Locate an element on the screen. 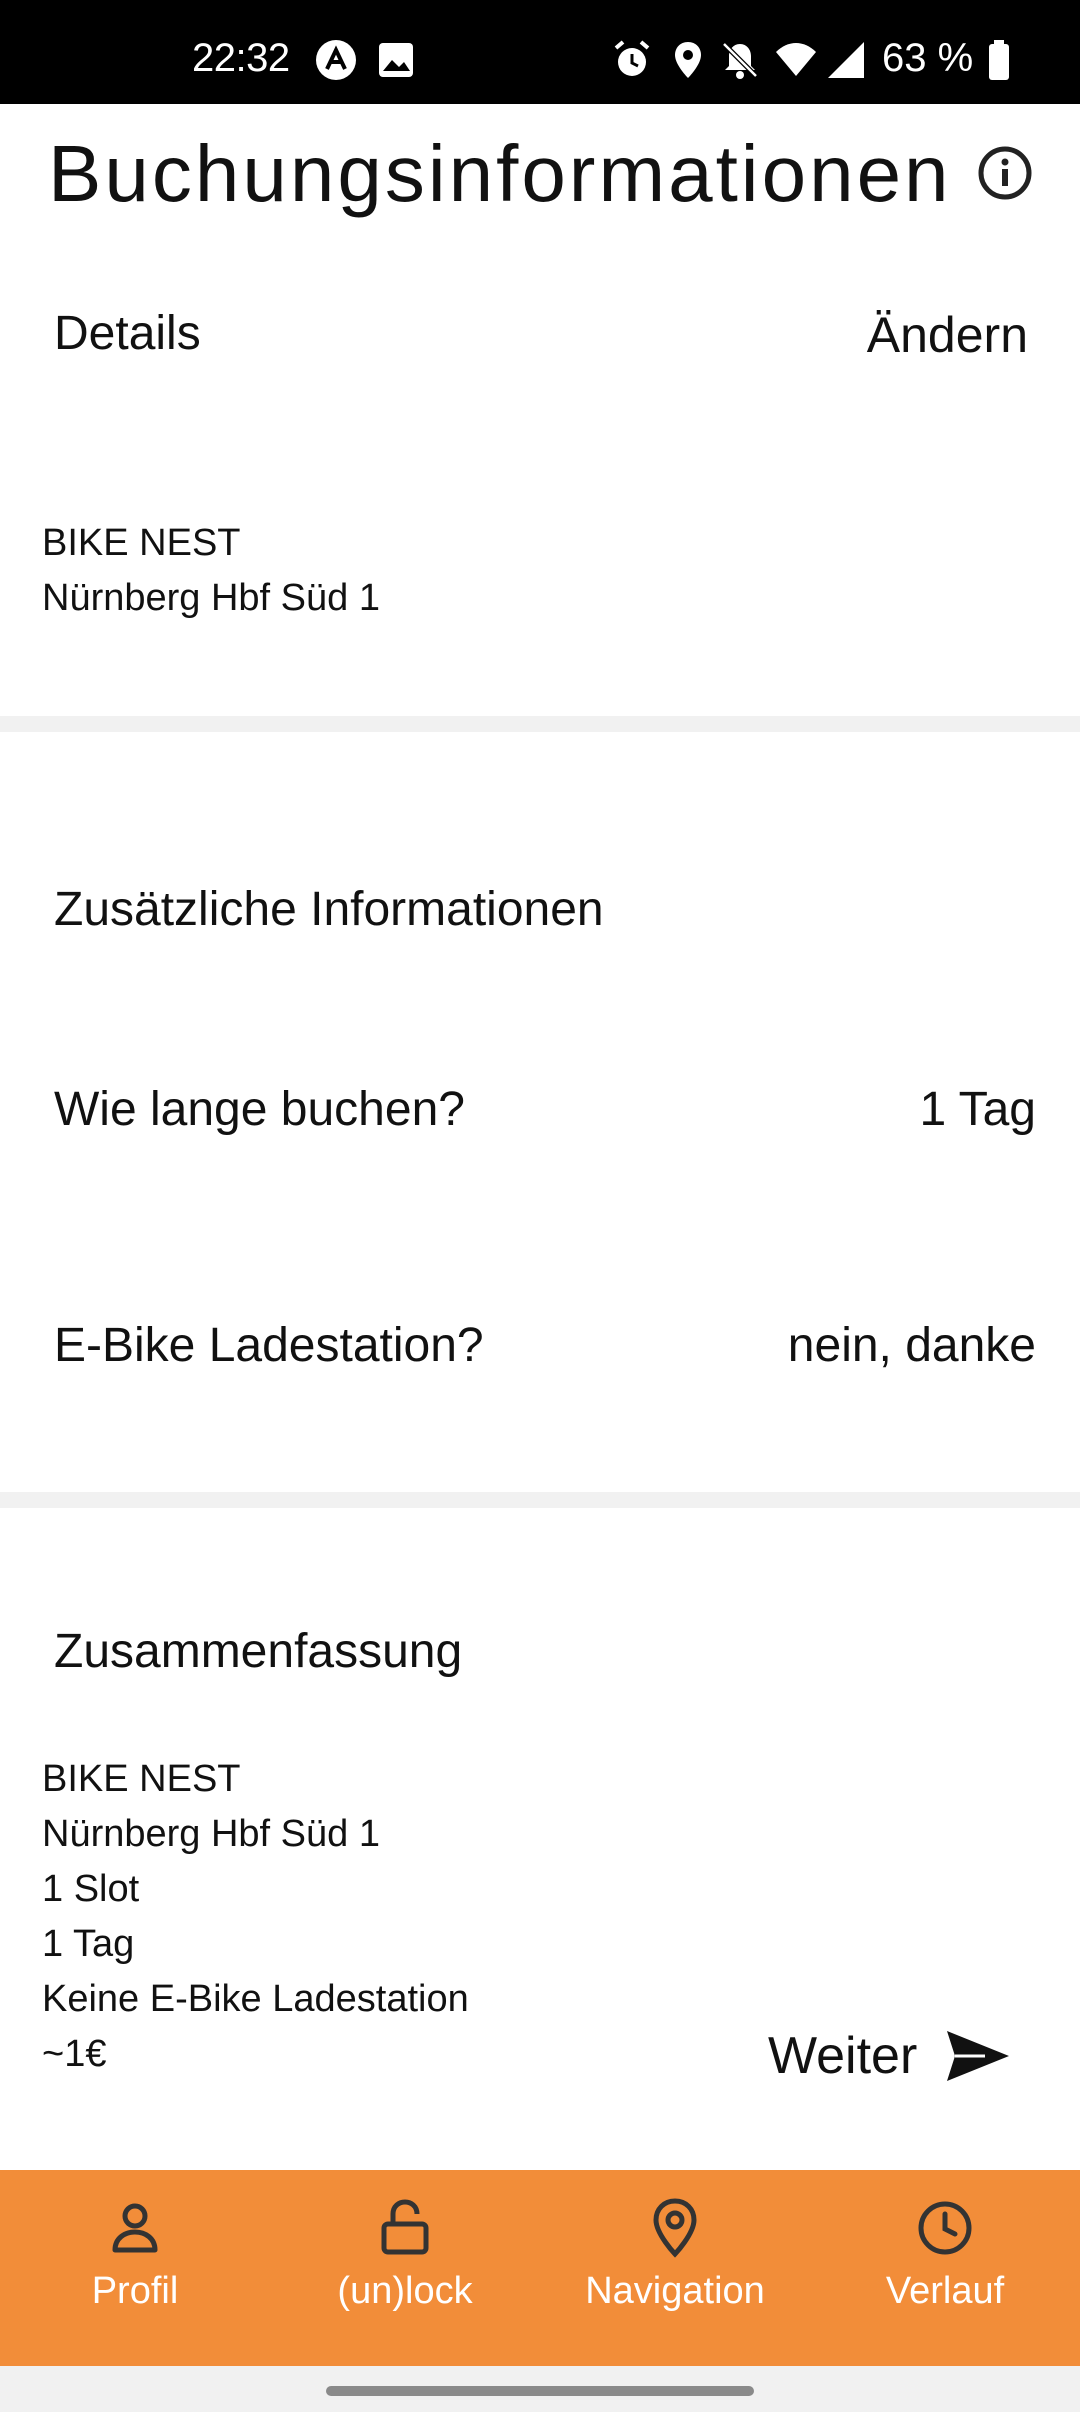 The width and height of the screenshot is (1080, 2412). bottom-navigation: Profil (un)lock Navigation Verlauf is located at coordinates (540, 2268).